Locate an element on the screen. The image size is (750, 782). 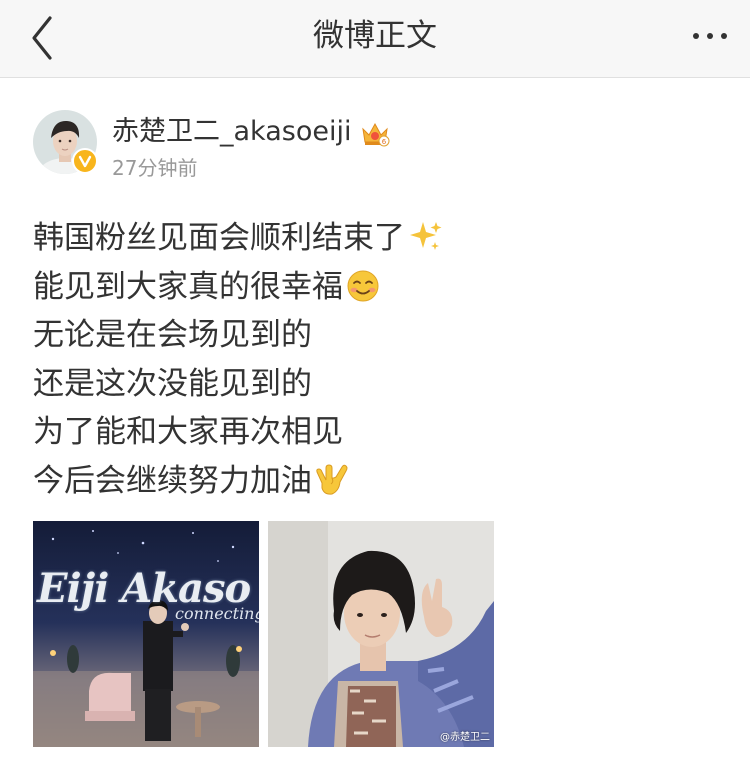
post-line-text: 无论是在会场见到的 is located at coordinates (172, 335).